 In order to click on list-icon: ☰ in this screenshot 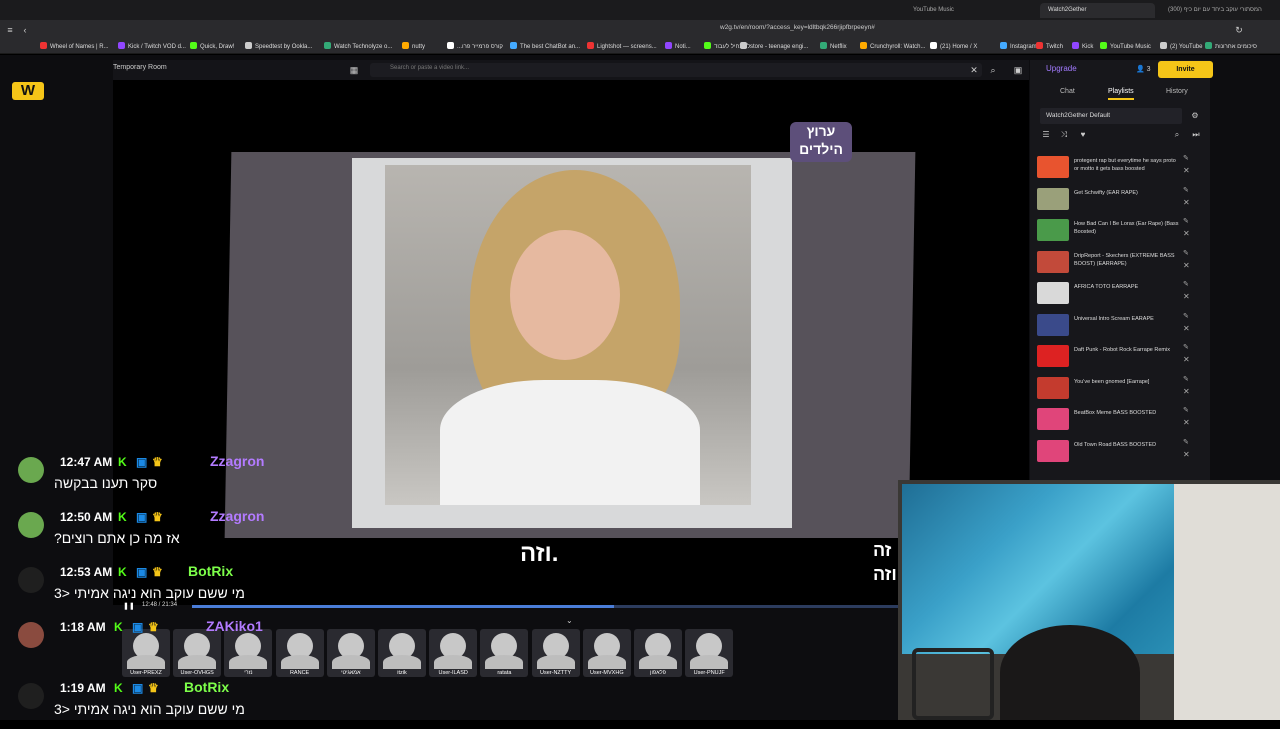, I will do `click(1046, 135)`.